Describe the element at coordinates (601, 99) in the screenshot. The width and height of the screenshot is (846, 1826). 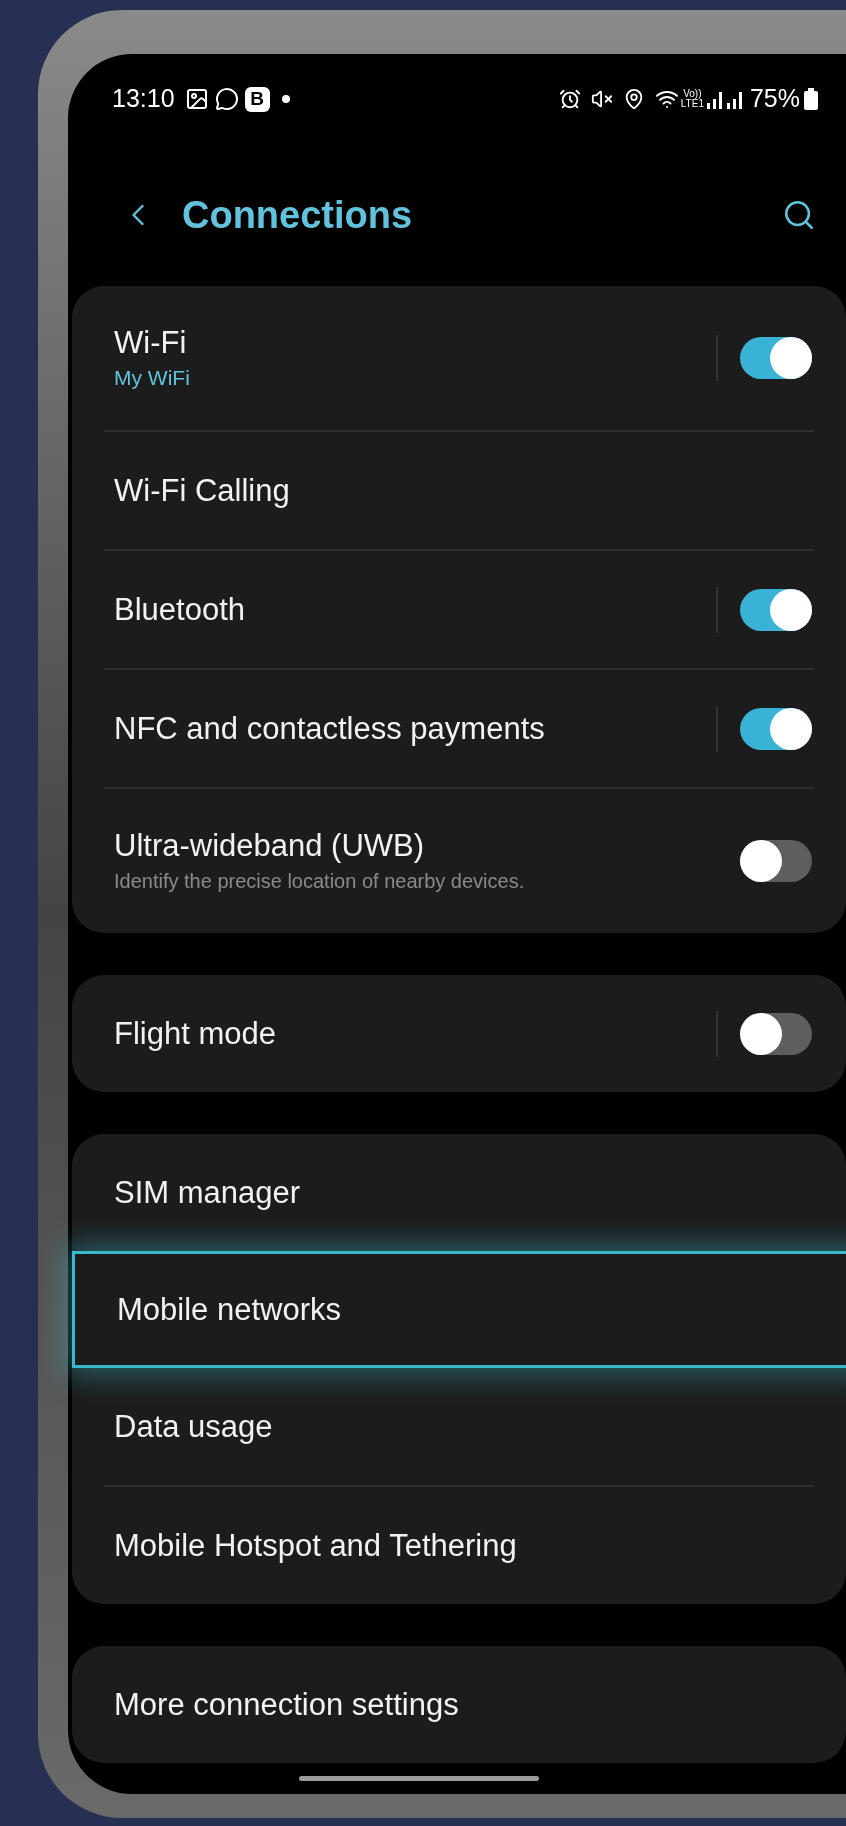
I see `mute-icon` at that location.